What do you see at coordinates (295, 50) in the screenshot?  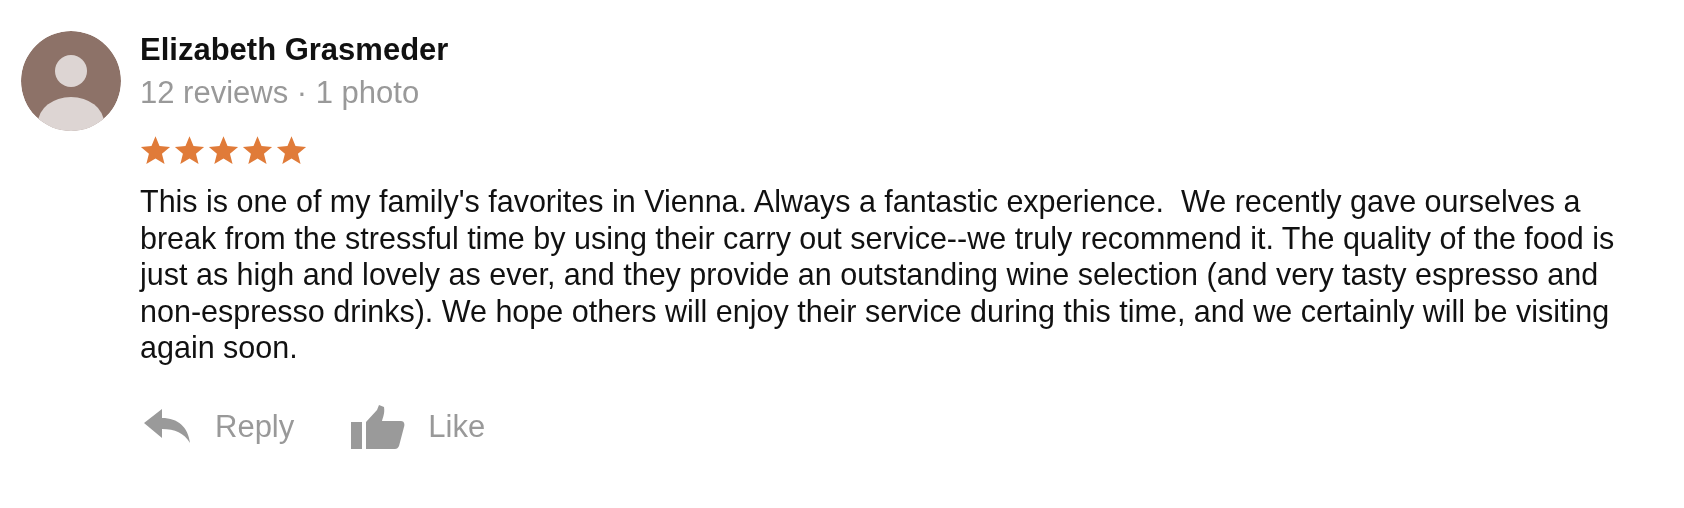 I see `author-name: Elizabeth Grasmeder` at bounding box center [295, 50].